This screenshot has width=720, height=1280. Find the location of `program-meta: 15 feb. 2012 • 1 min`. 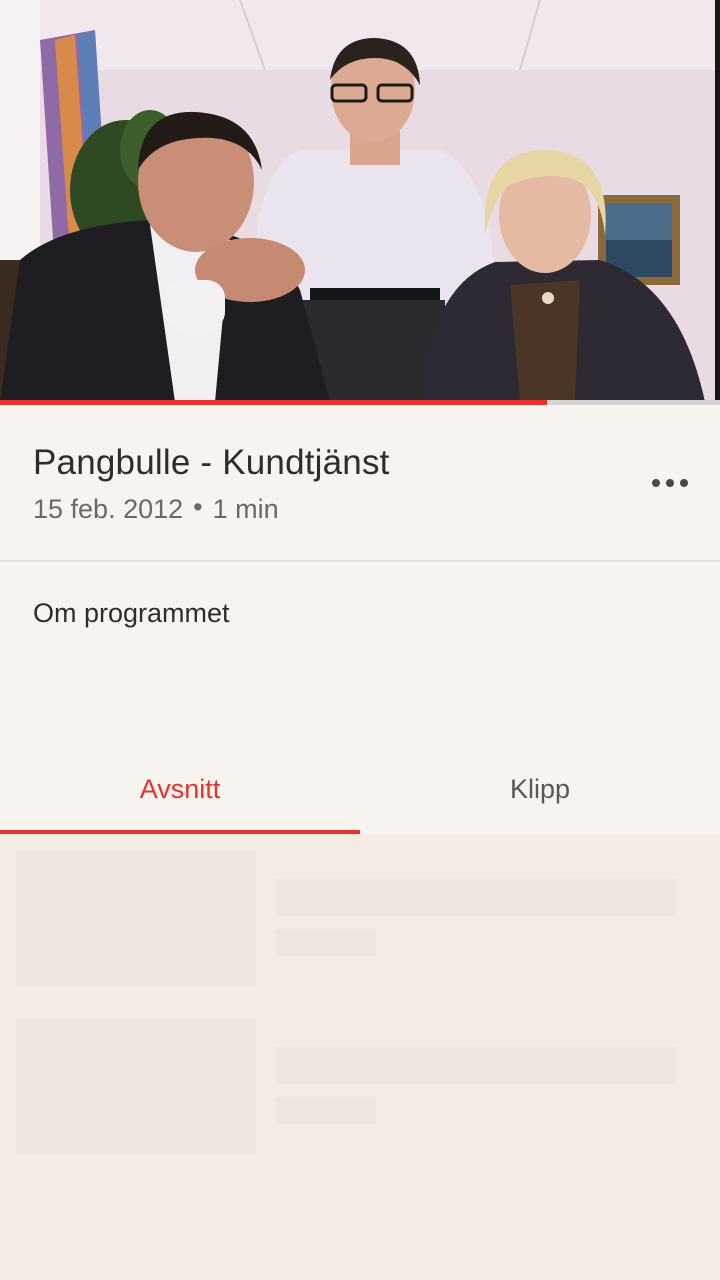

program-meta: 15 feb. 2012 • 1 min is located at coordinates (156, 508).